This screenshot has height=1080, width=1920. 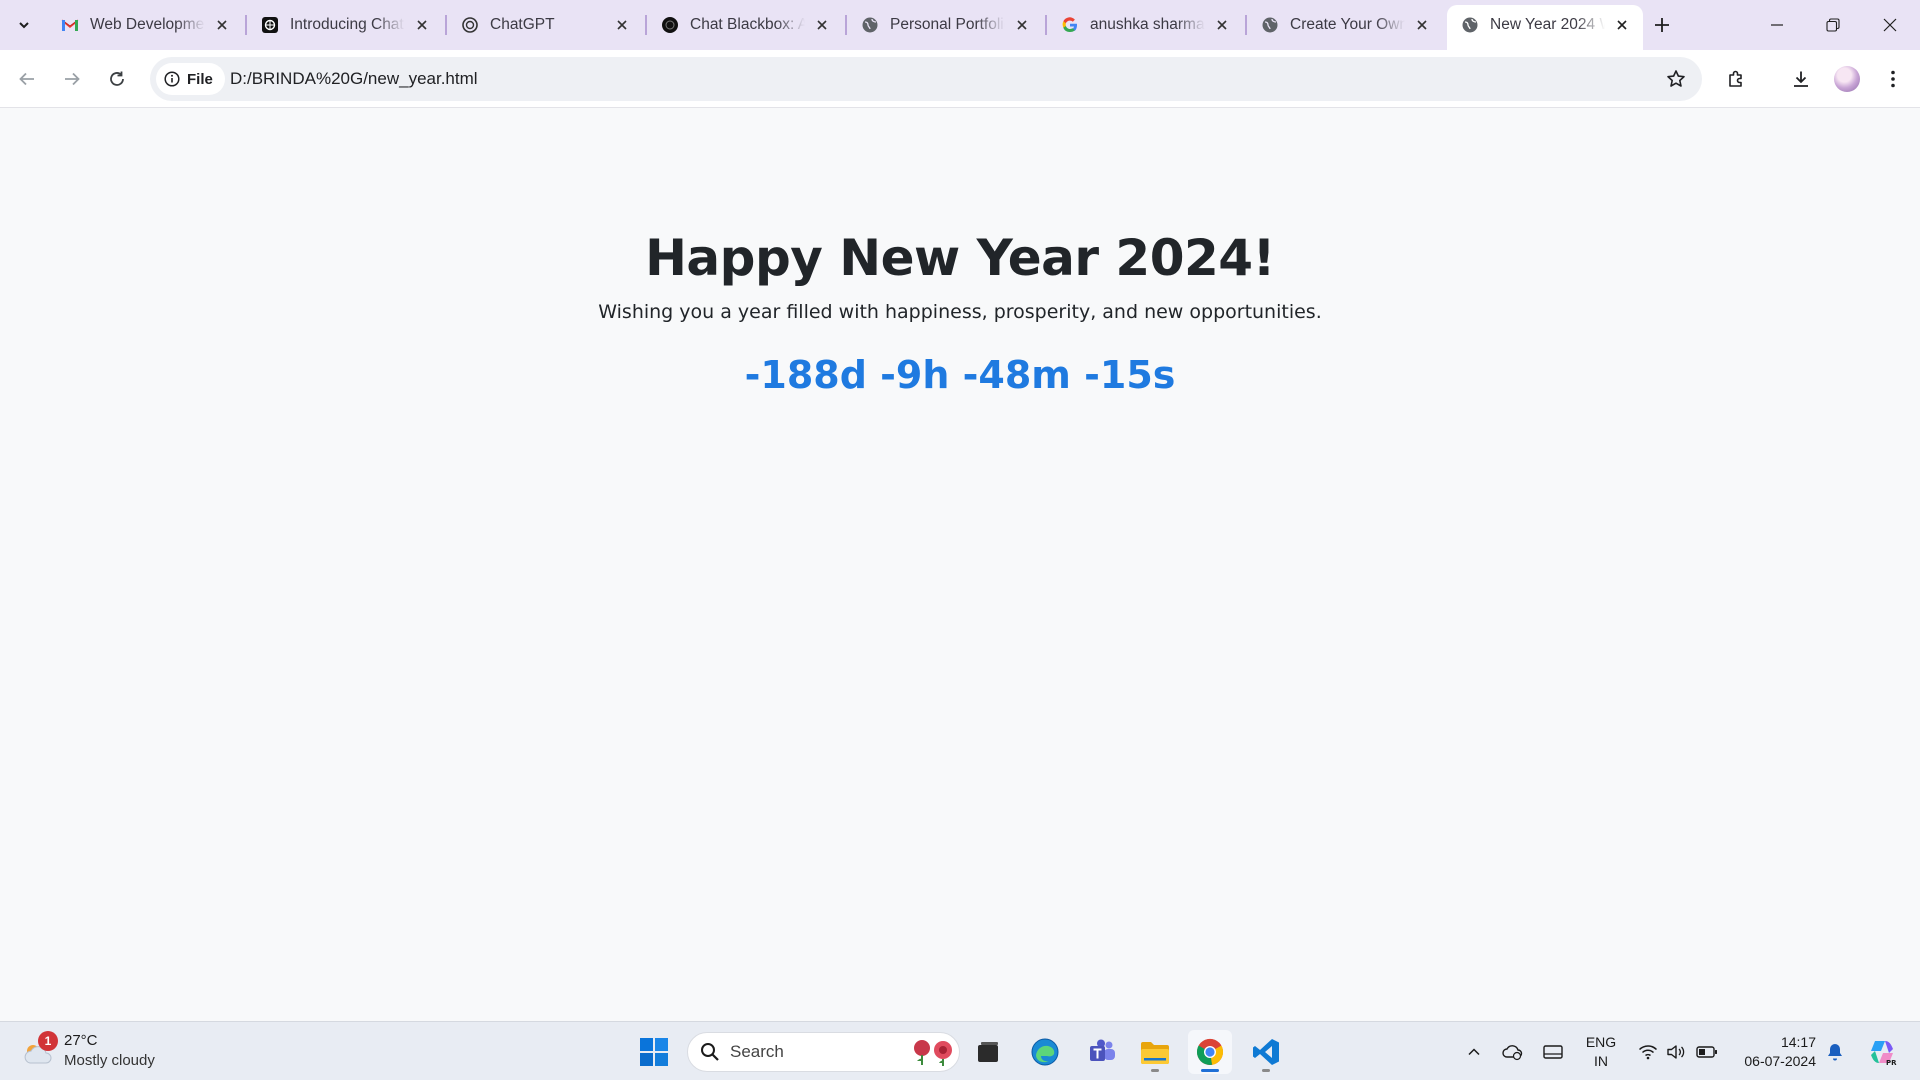 I want to click on arrow-left-icon, so click(x=26, y=79).